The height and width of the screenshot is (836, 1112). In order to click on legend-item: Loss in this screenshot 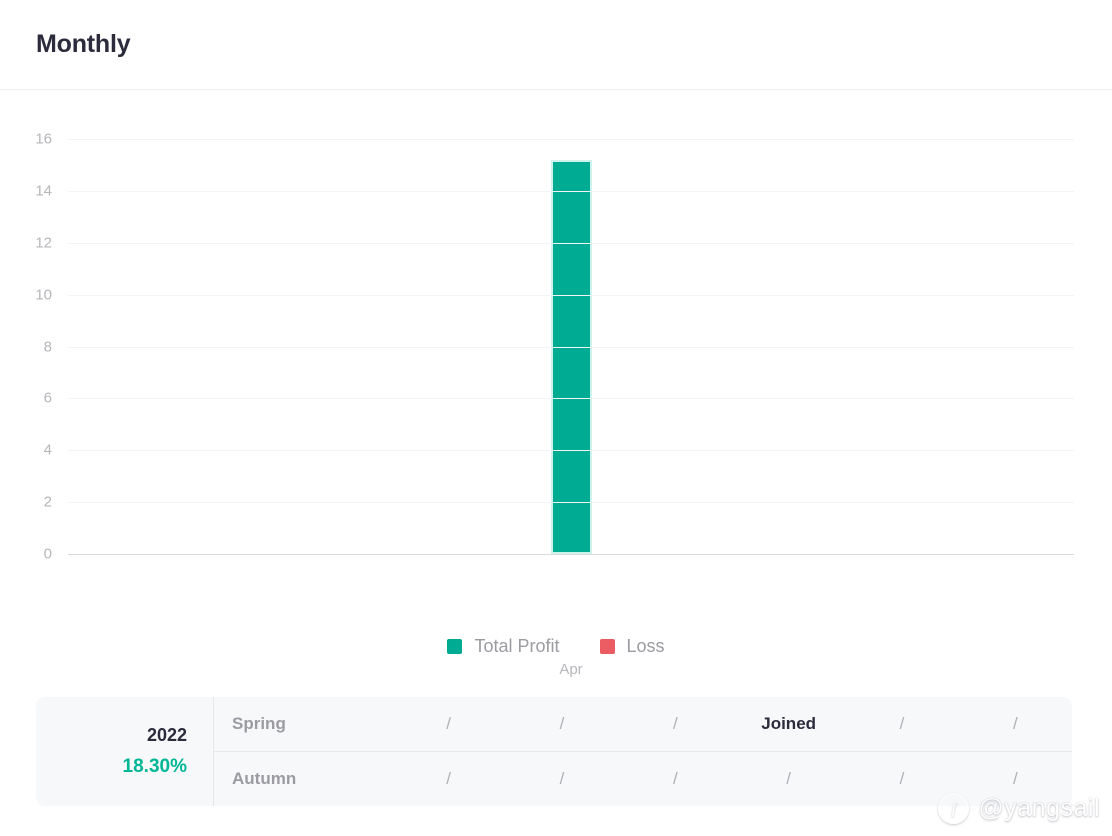, I will do `click(632, 646)`.